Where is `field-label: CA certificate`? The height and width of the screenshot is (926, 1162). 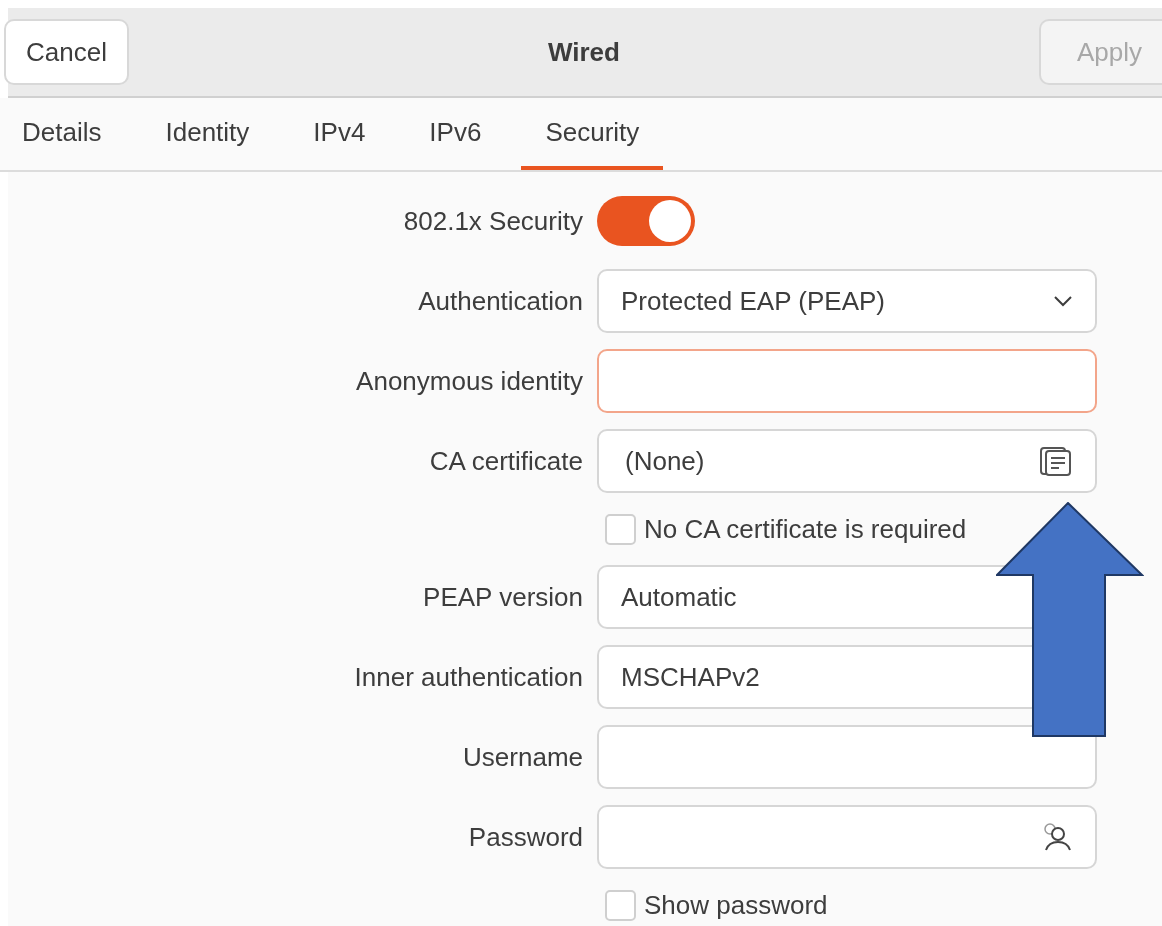
field-label: CA certificate is located at coordinates (506, 461).